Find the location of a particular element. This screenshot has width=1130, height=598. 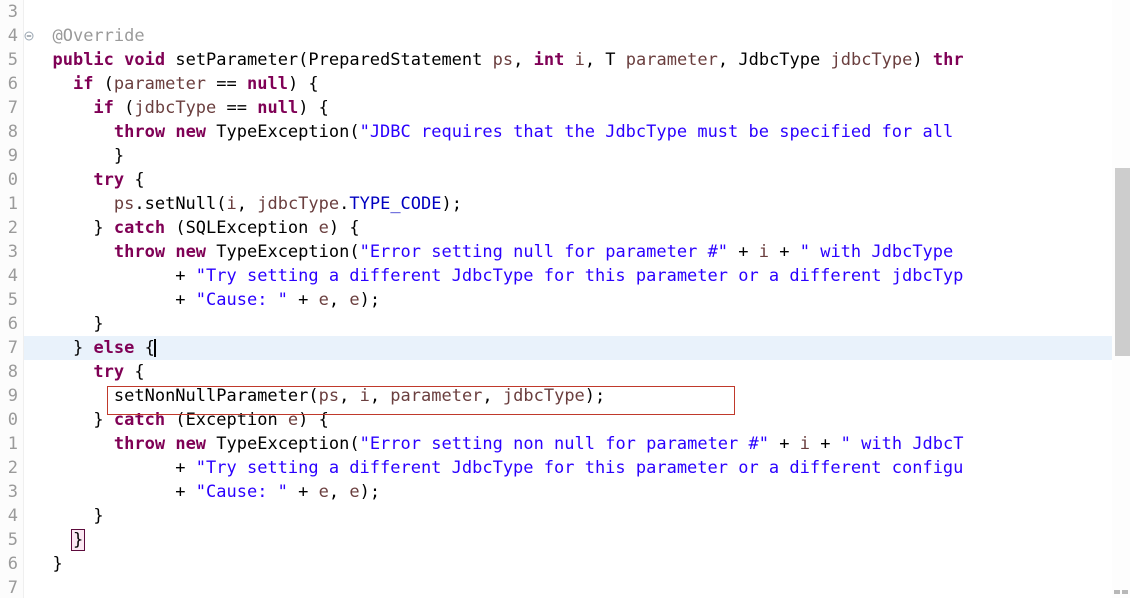

line-number: 0 is located at coordinates (12, 180).